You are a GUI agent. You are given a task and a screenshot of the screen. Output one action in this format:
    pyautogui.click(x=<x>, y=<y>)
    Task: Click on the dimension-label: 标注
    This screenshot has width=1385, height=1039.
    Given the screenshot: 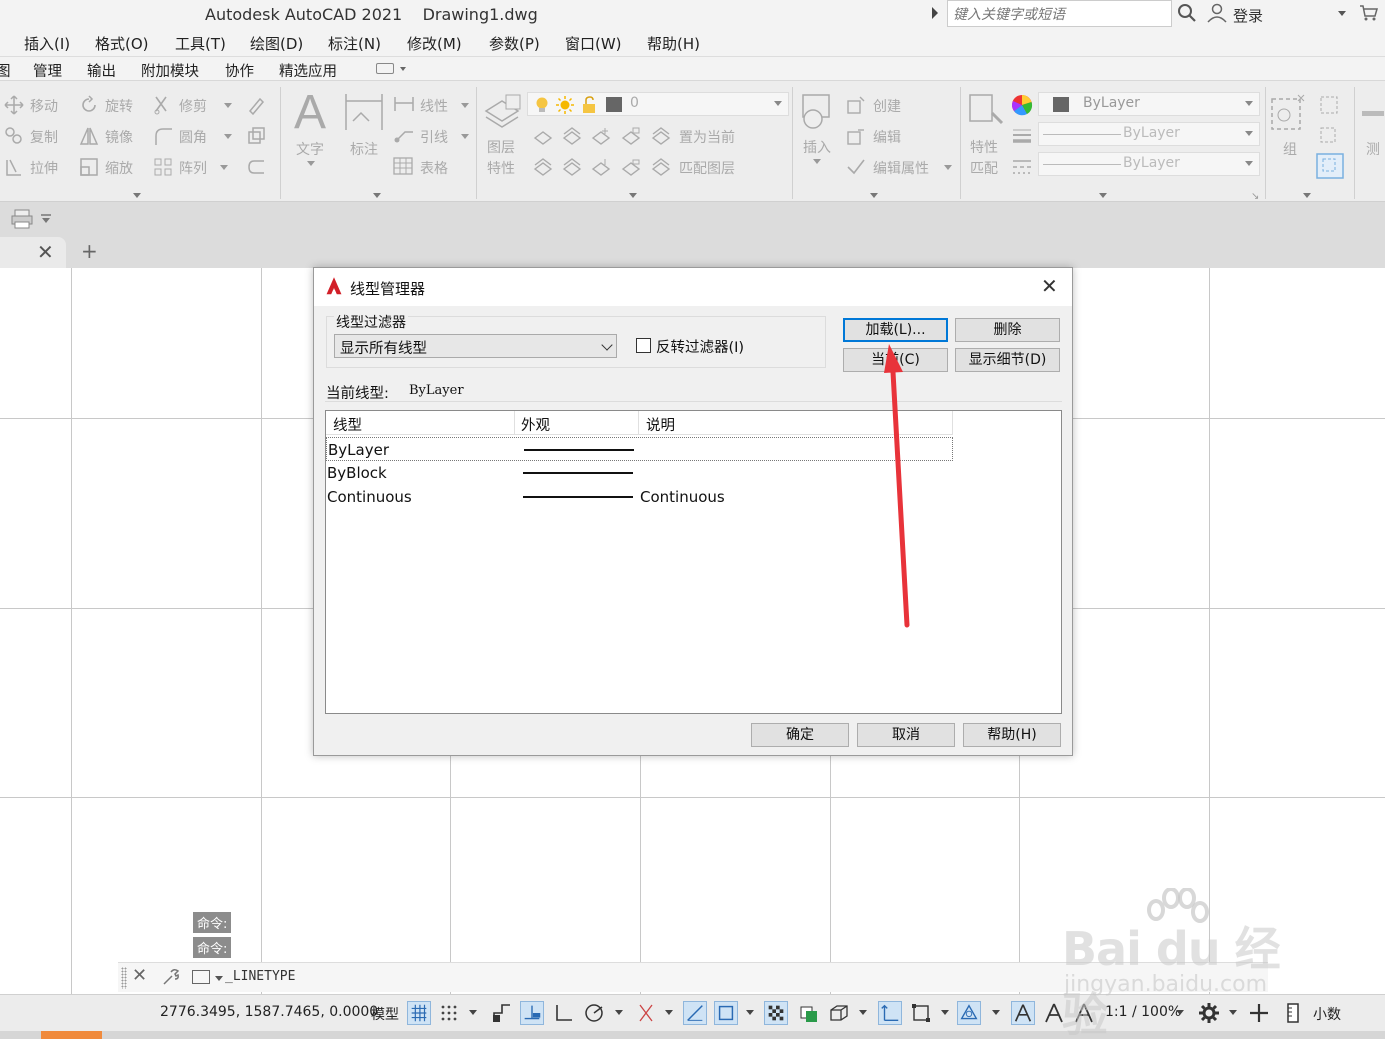 What is the action you would take?
    pyautogui.click(x=364, y=149)
    